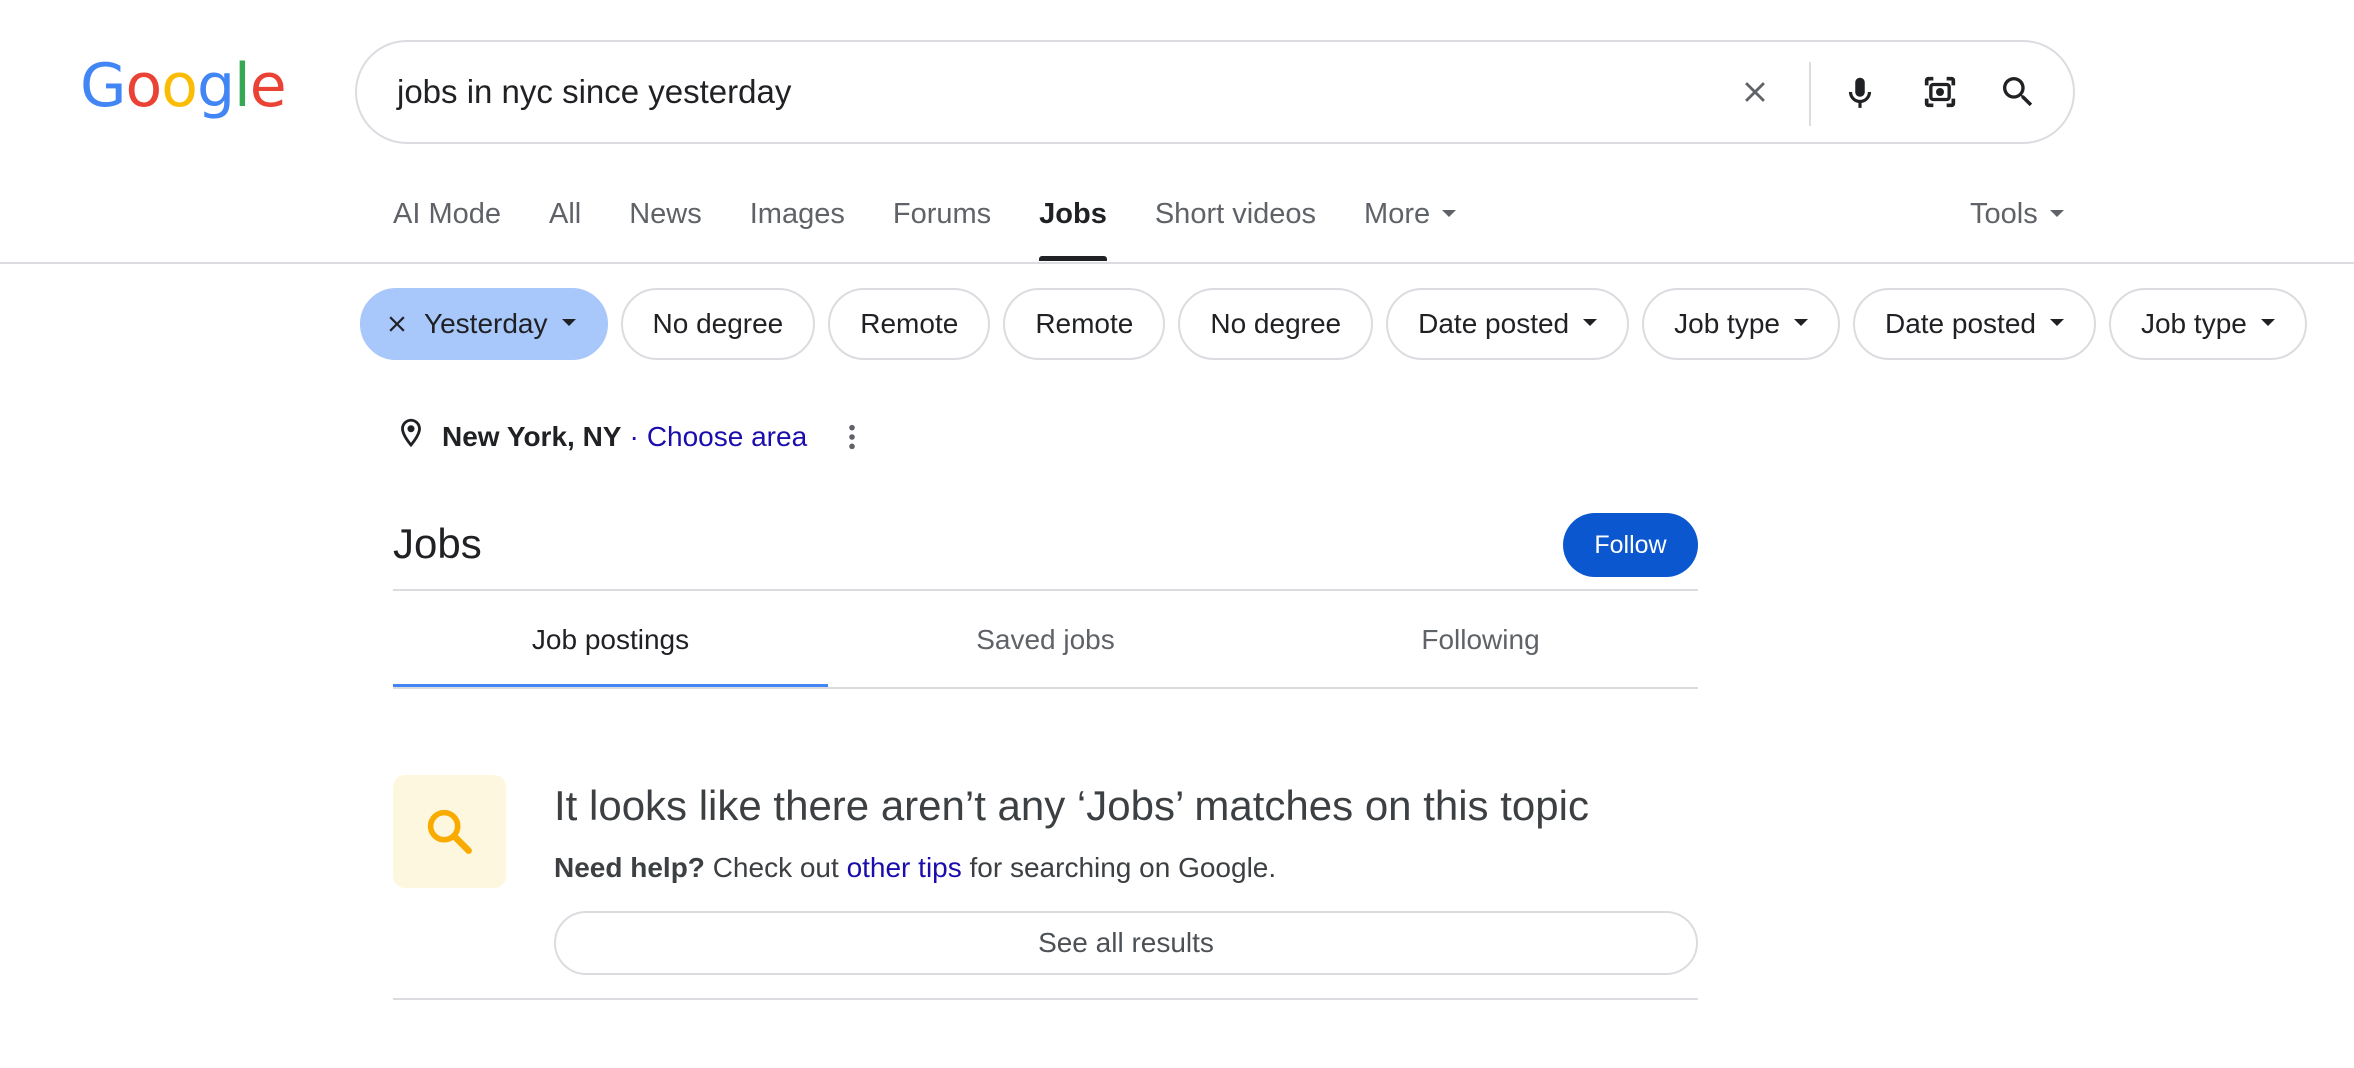  Describe the element at coordinates (565, 229) in the screenshot. I see `tab-all: All` at that location.